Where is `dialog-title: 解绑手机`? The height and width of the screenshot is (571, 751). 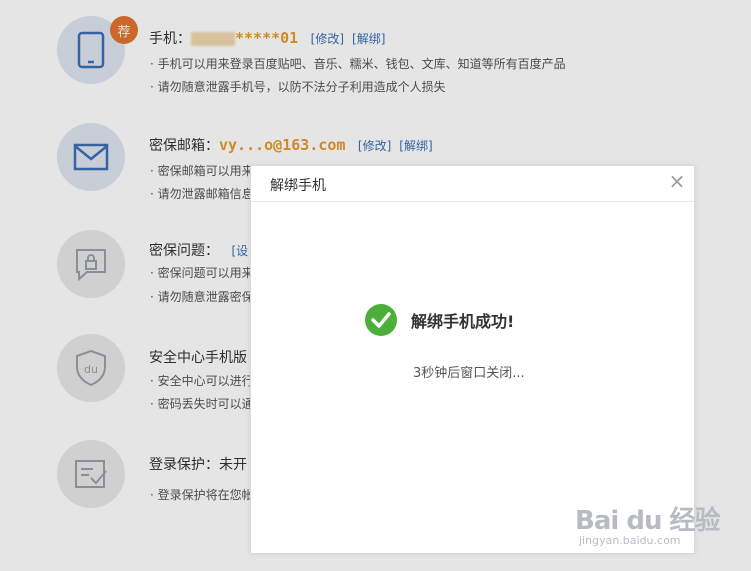
dialog-title: 解绑手机 is located at coordinates (298, 186).